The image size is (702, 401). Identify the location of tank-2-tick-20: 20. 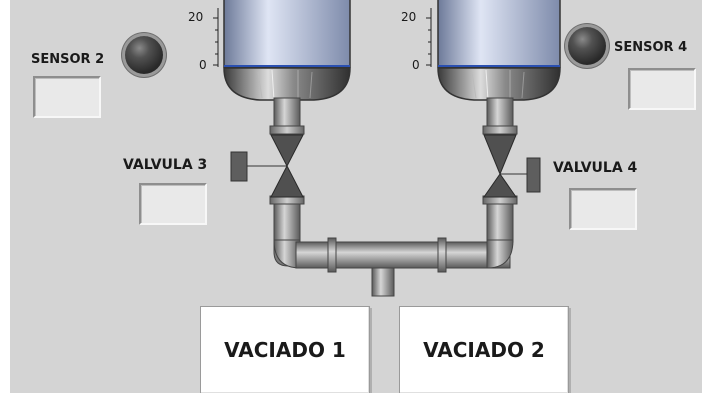
(409, 17).